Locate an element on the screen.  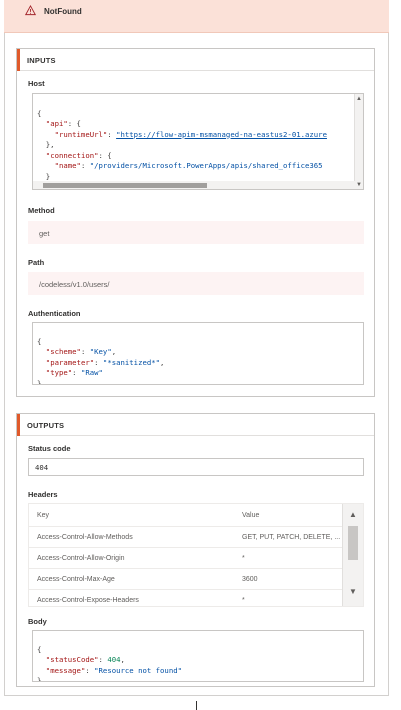
outputs-section-header: OUTPUTS is located at coordinates (195, 425).